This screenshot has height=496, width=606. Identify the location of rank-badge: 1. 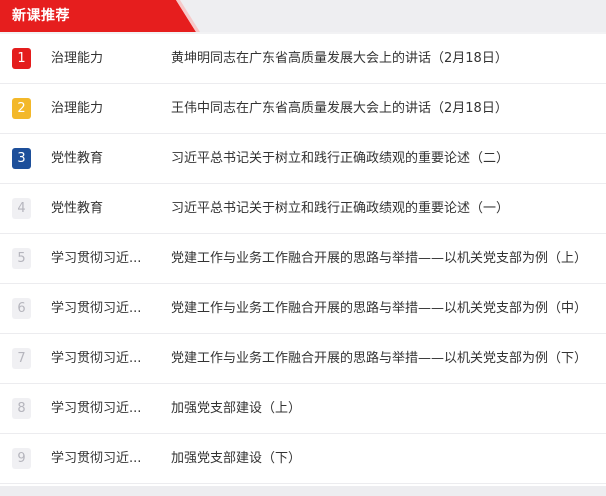
(21, 58).